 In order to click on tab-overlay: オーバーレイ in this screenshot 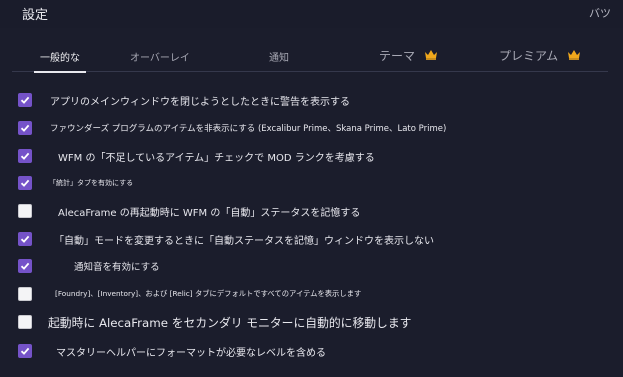, I will do `click(160, 58)`.